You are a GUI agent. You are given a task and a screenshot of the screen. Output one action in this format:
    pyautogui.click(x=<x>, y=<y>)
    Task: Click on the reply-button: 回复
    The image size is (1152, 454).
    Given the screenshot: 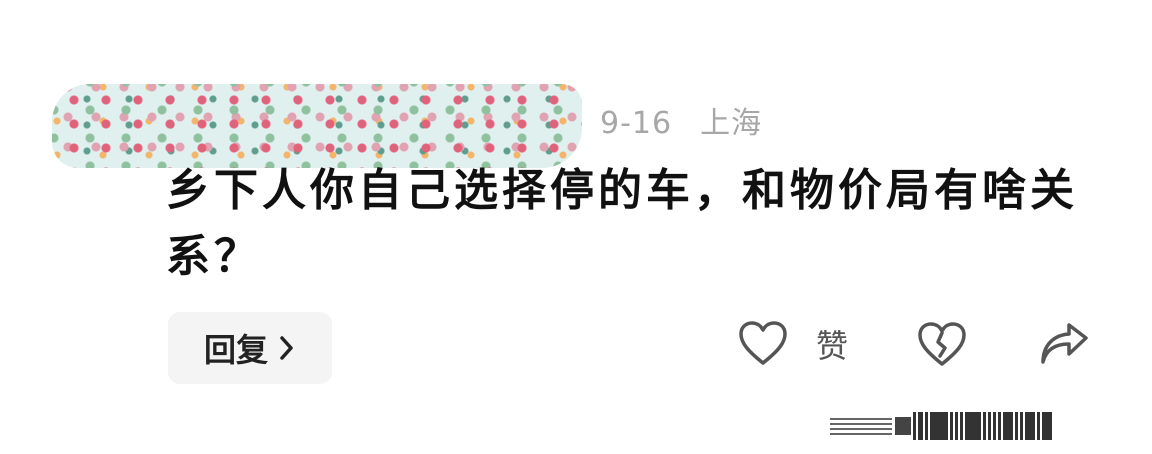 What is the action you would take?
    pyautogui.click(x=250, y=348)
    